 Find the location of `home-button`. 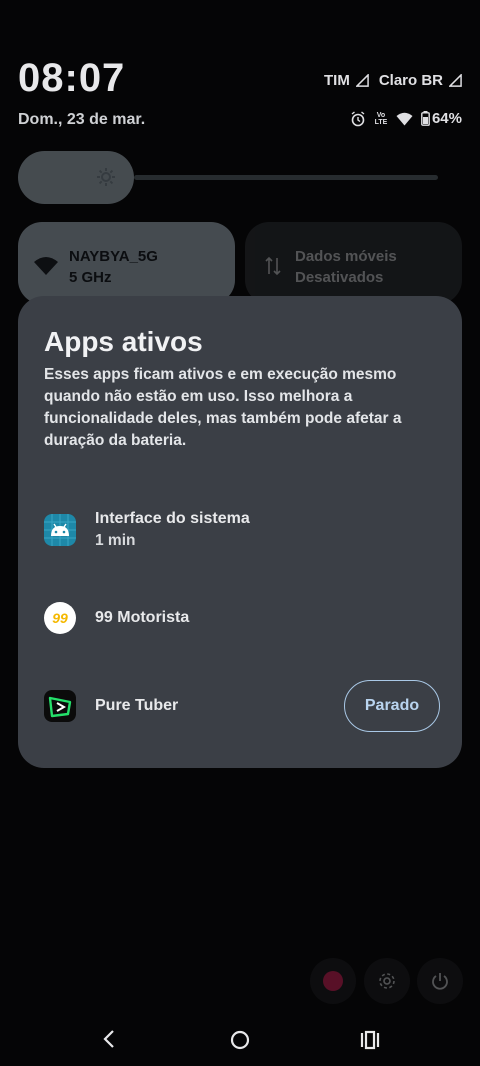

home-button is located at coordinates (240, 1040).